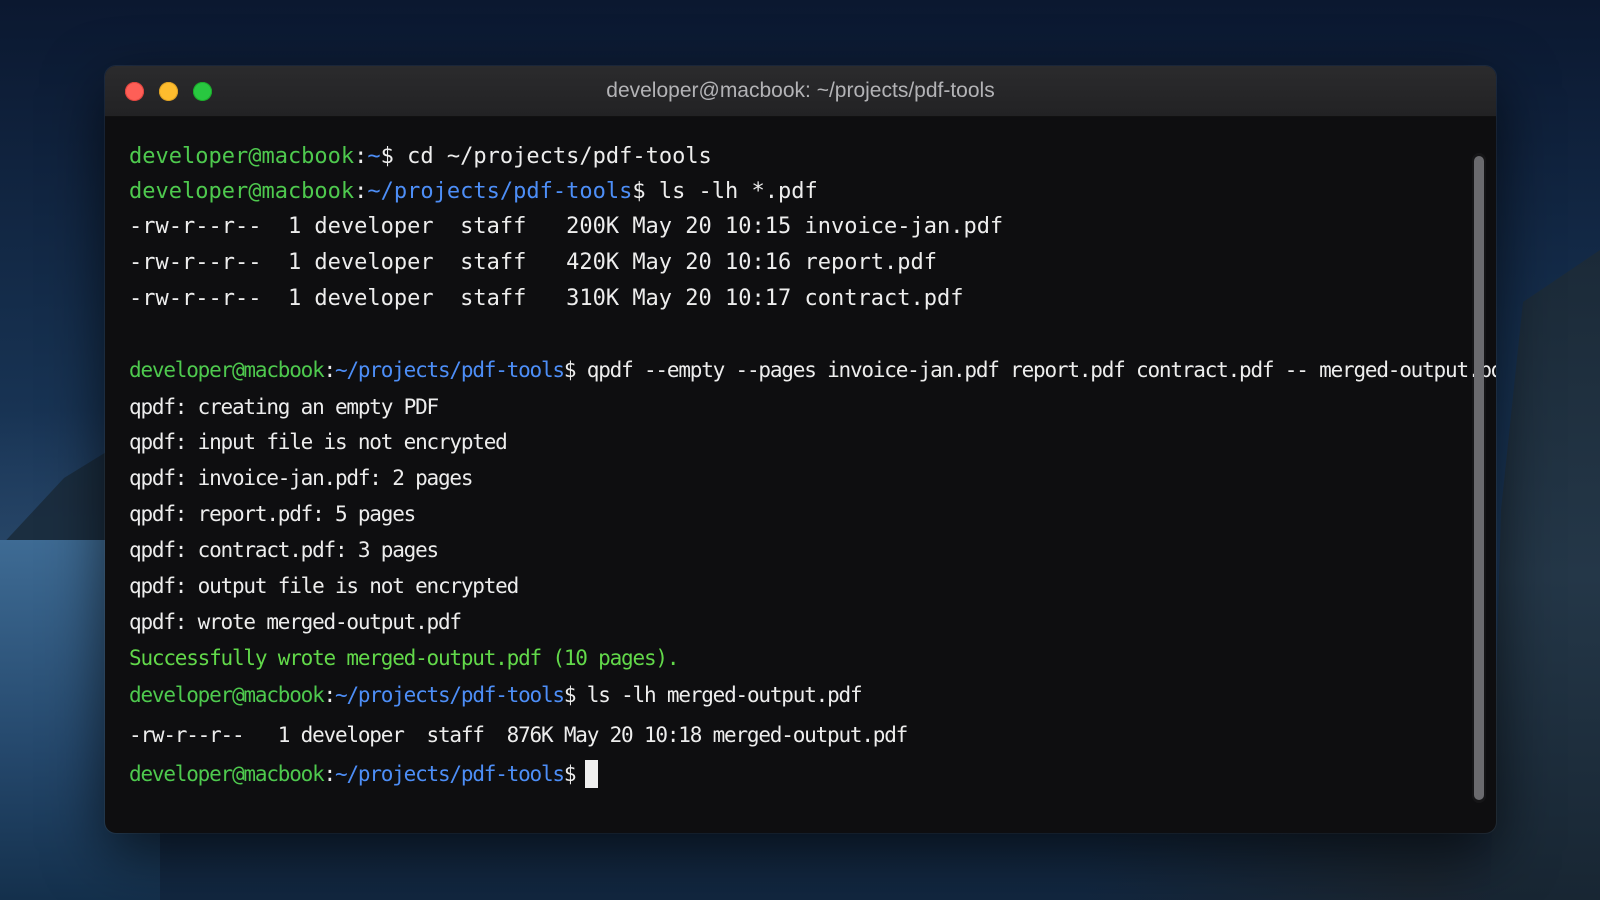  What do you see at coordinates (284, 550) in the screenshot?
I see `terminal-output-line: qpdf: contract.pdf: 3 pages` at bounding box center [284, 550].